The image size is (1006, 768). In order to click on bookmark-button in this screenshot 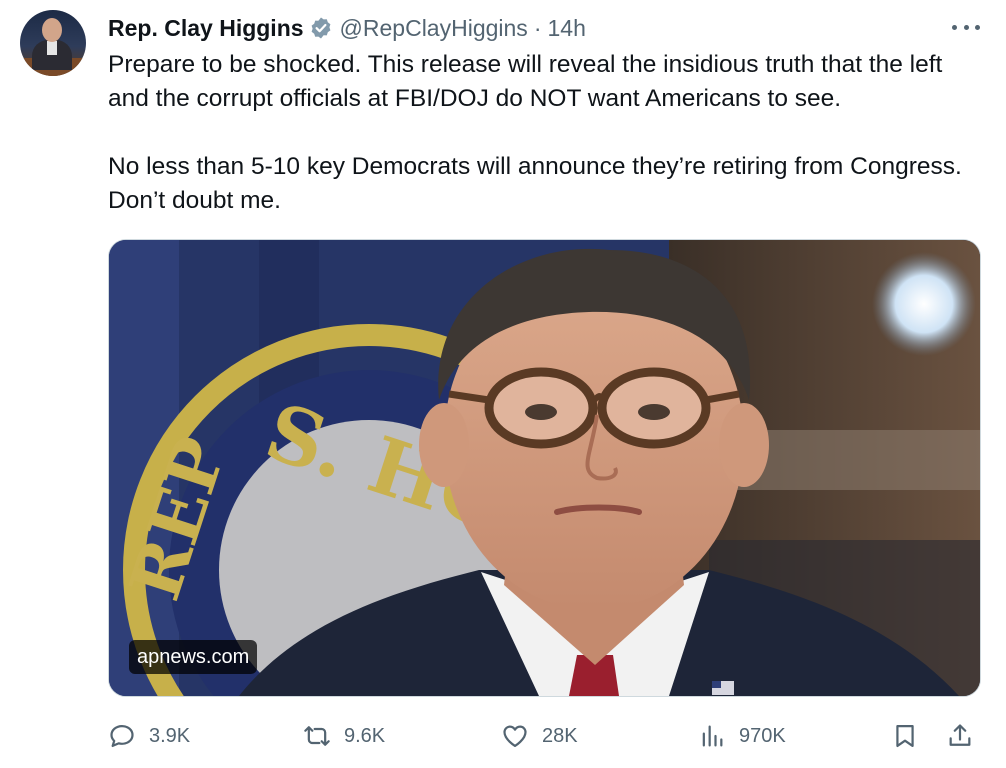, I will do `click(905, 736)`.